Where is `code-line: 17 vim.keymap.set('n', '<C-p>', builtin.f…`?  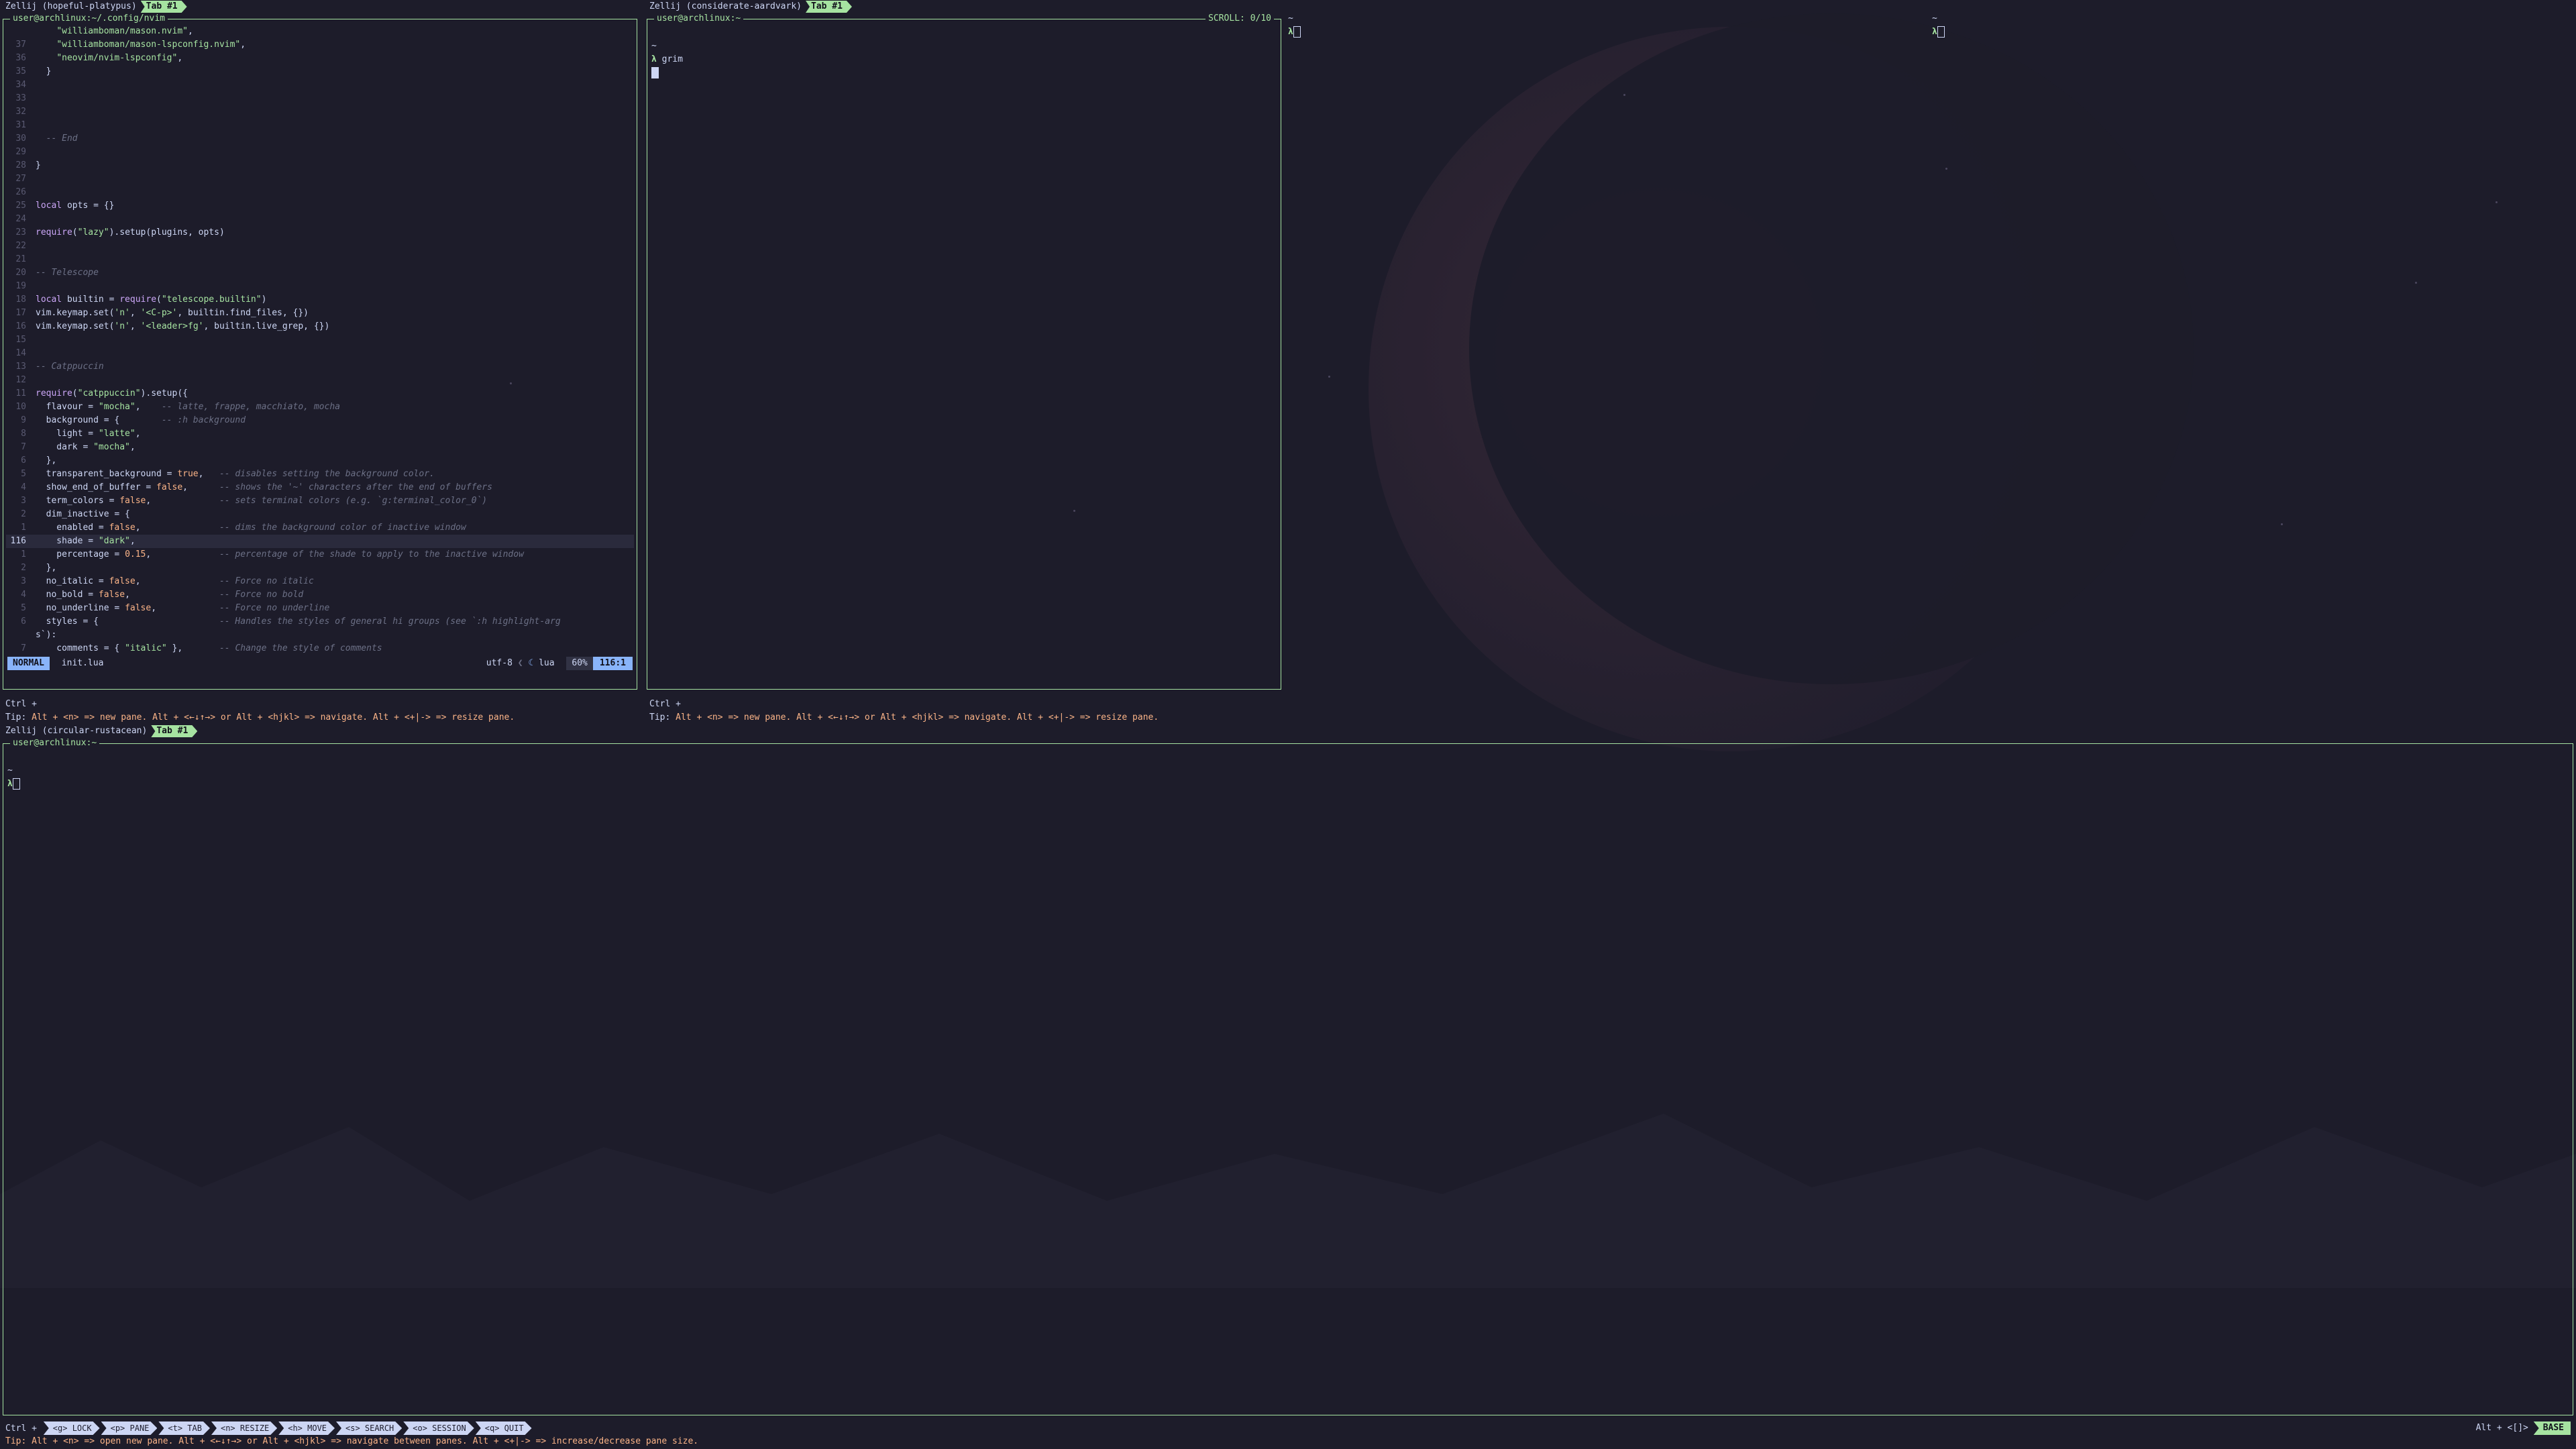
code-line: 17 vim.keymap.set('n', '<C-p>', builtin.f… is located at coordinates (320, 313).